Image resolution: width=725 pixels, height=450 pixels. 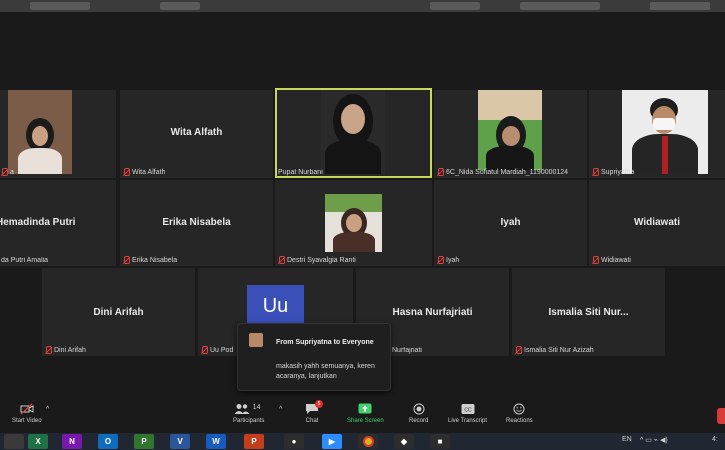 I want to click on participant-label: Wita Alfath, so click(x=144, y=172).